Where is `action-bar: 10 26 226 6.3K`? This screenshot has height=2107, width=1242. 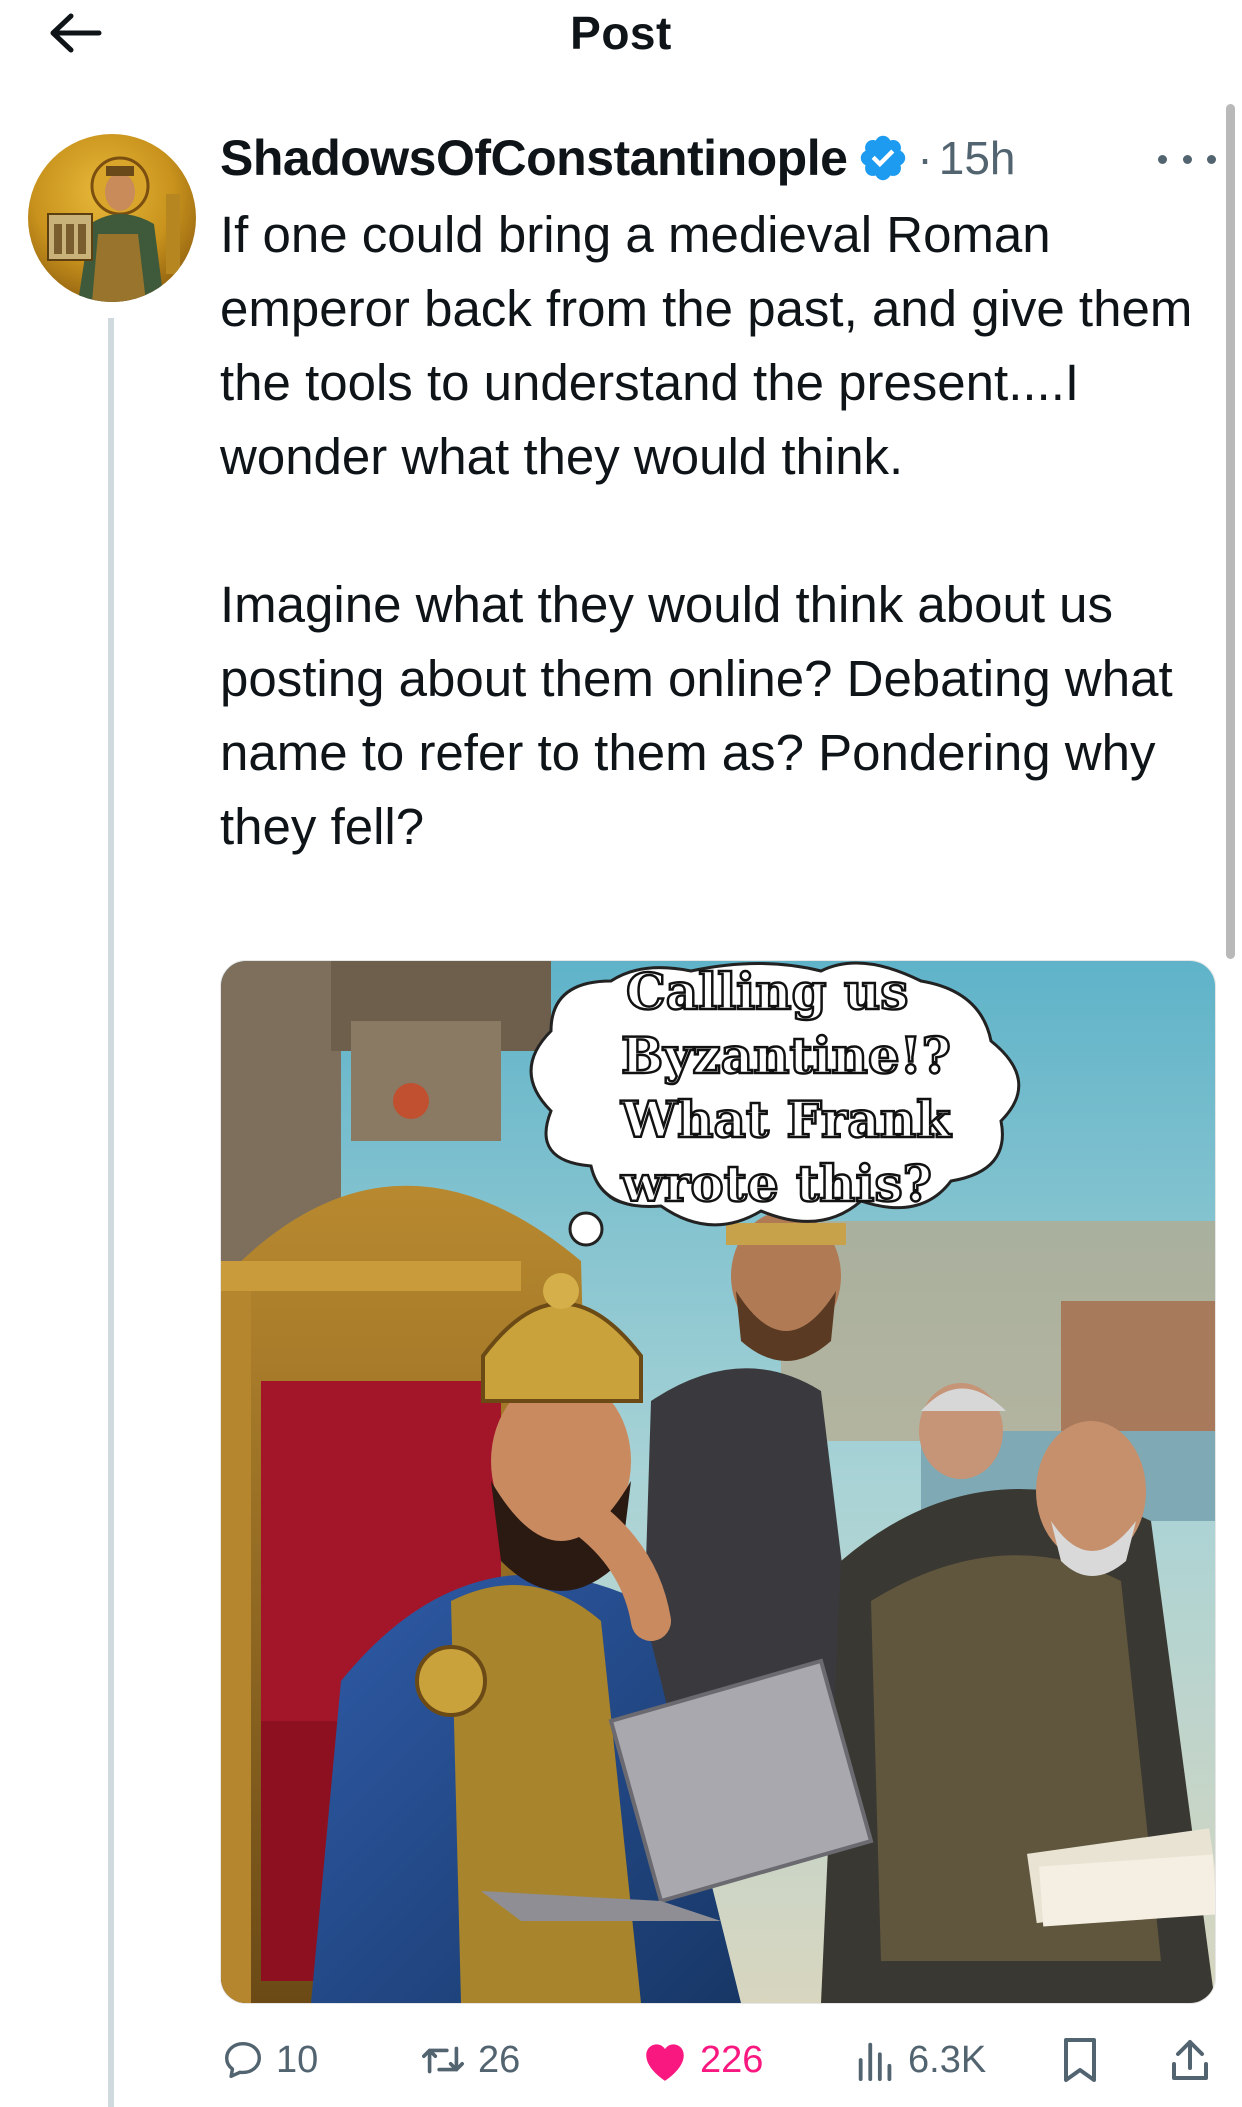
action-bar: 10 26 226 6.3K is located at coordinates (720, 2060).